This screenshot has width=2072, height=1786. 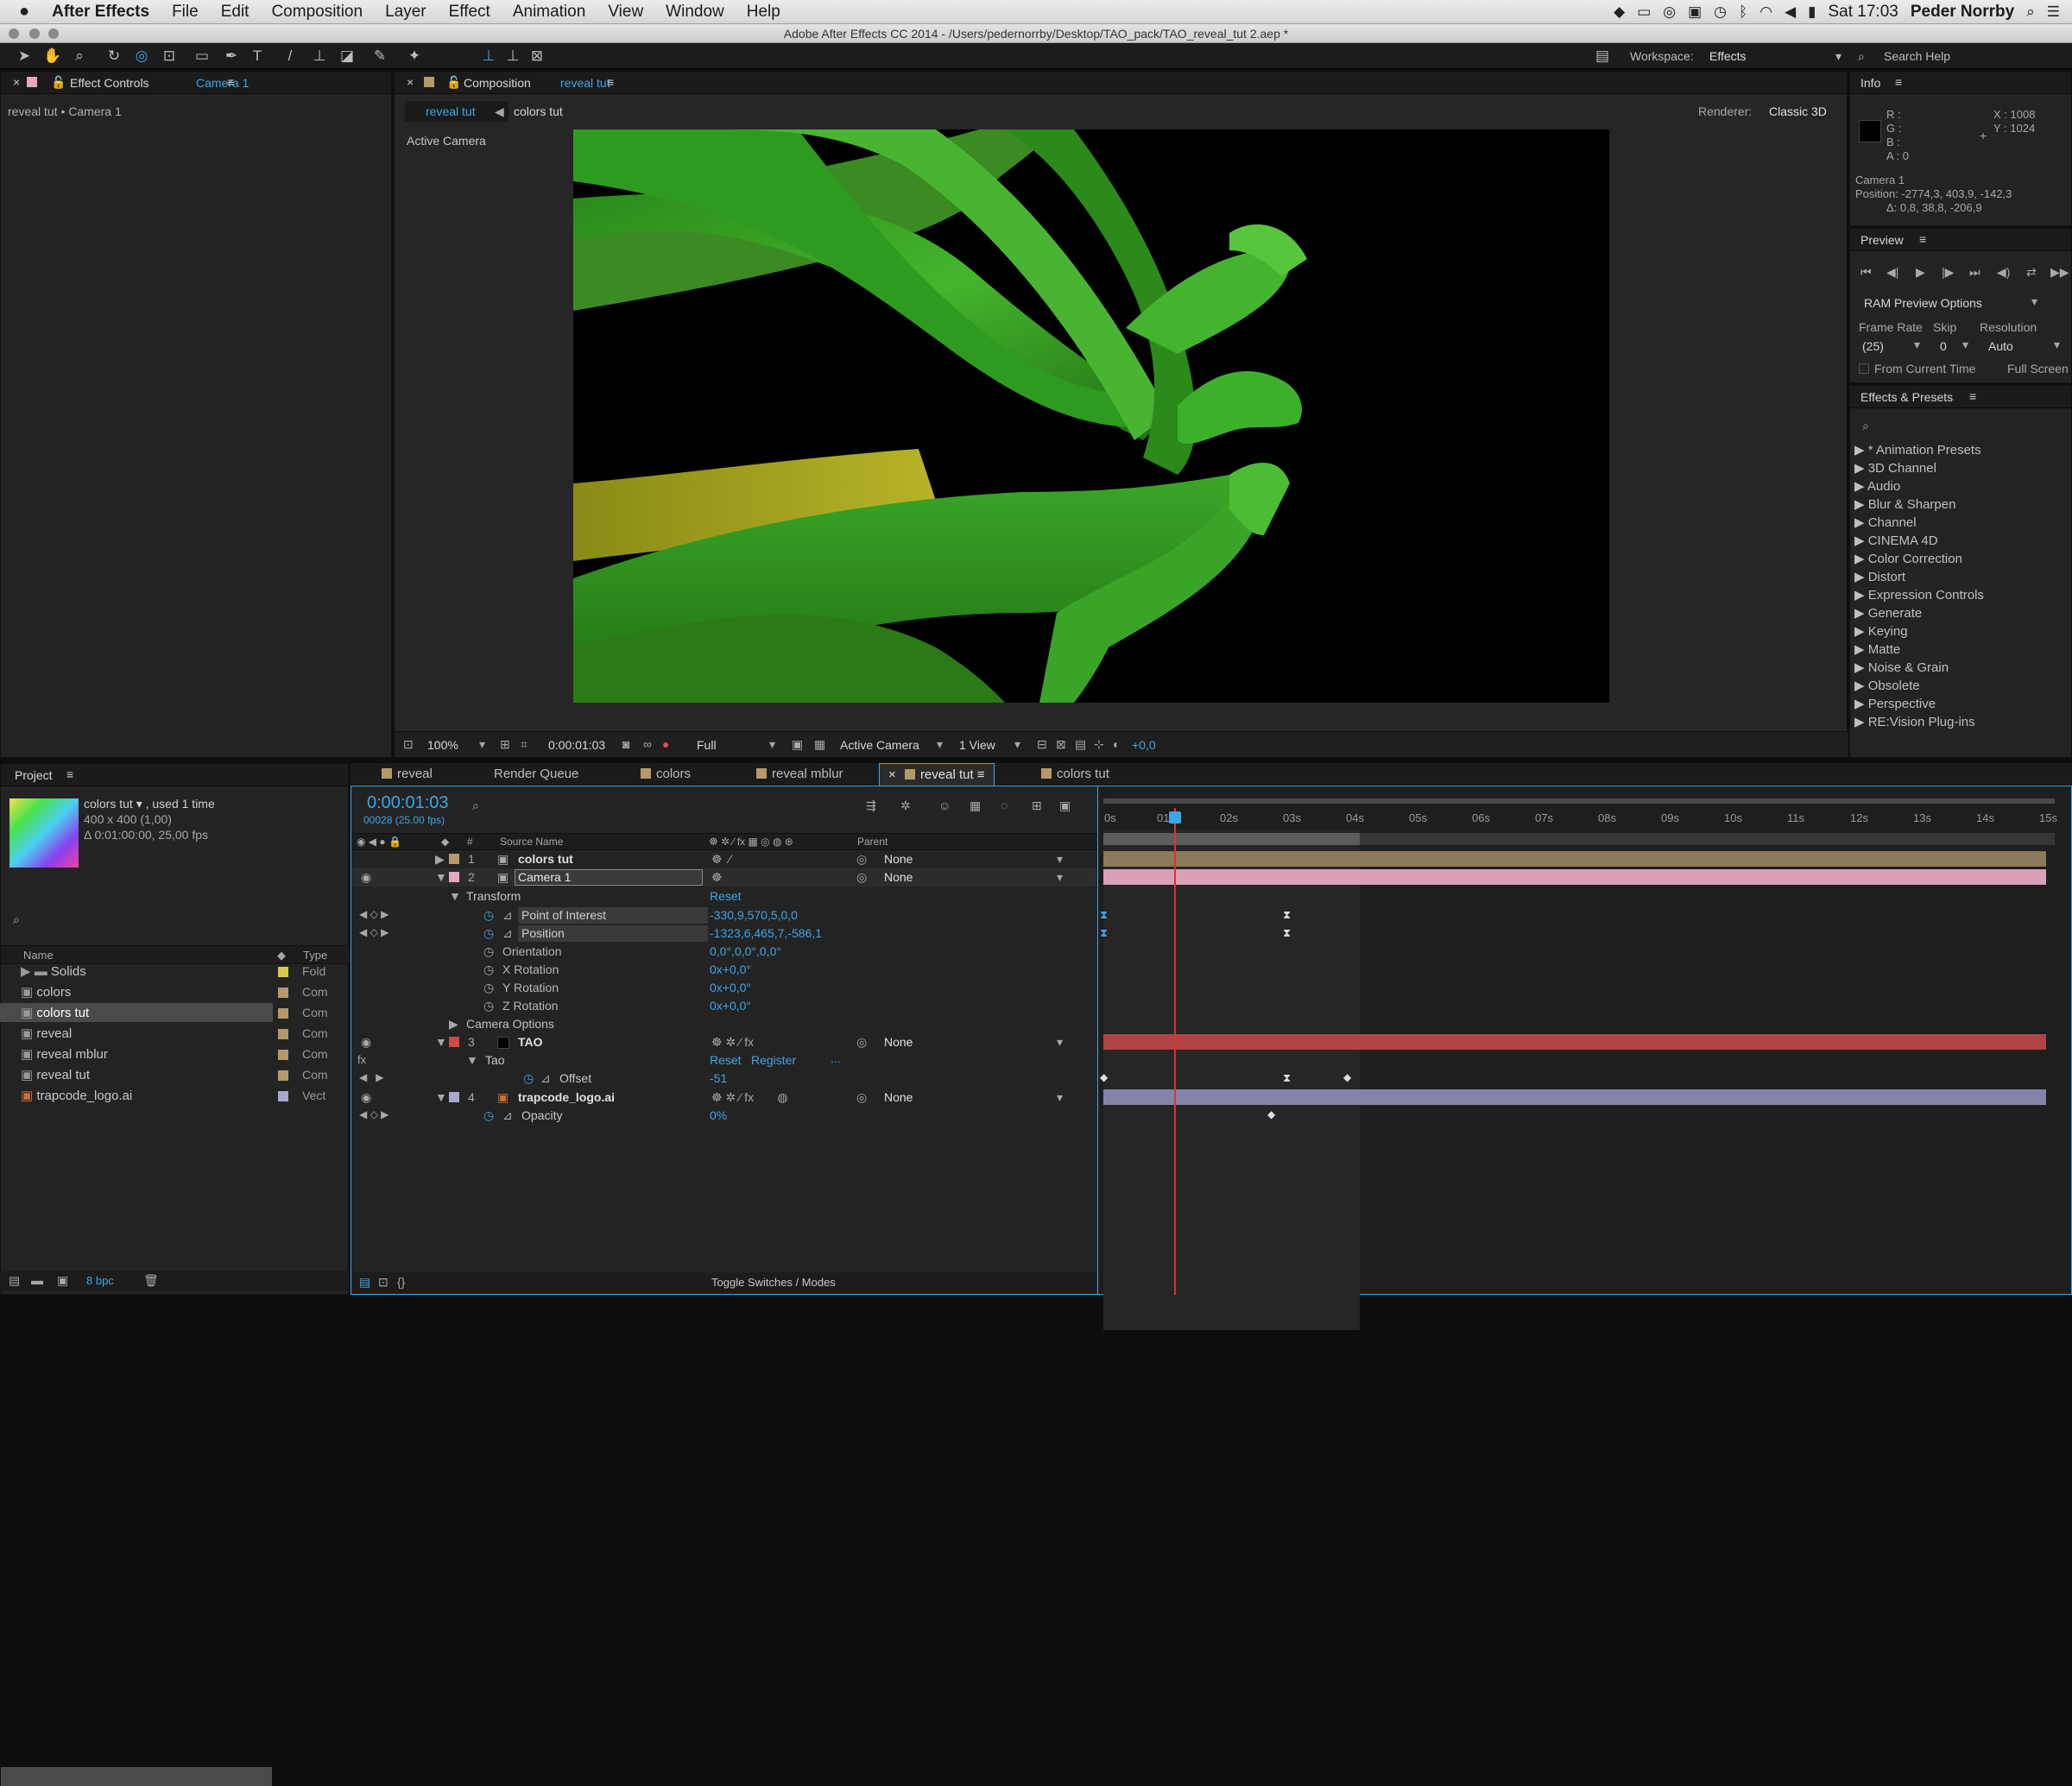 I want to click on property-row: ◷ Y Rotation 0x+0,0°, so click(x=724, y=988).